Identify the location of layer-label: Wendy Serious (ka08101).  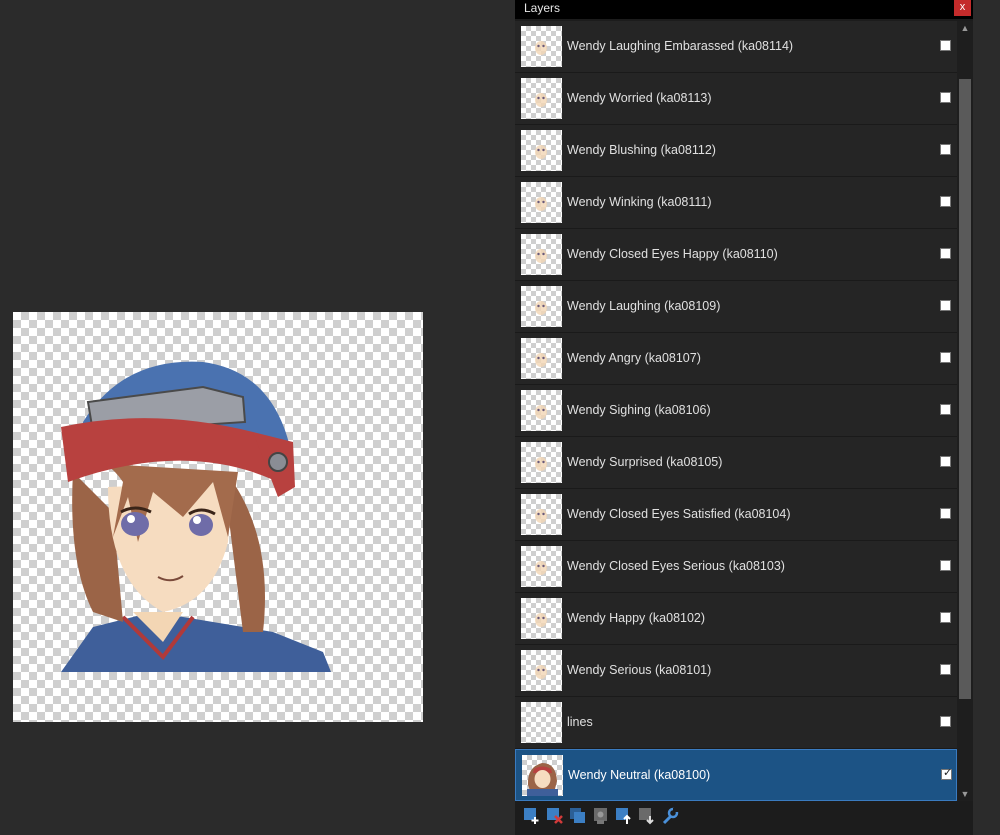
(639, 670).